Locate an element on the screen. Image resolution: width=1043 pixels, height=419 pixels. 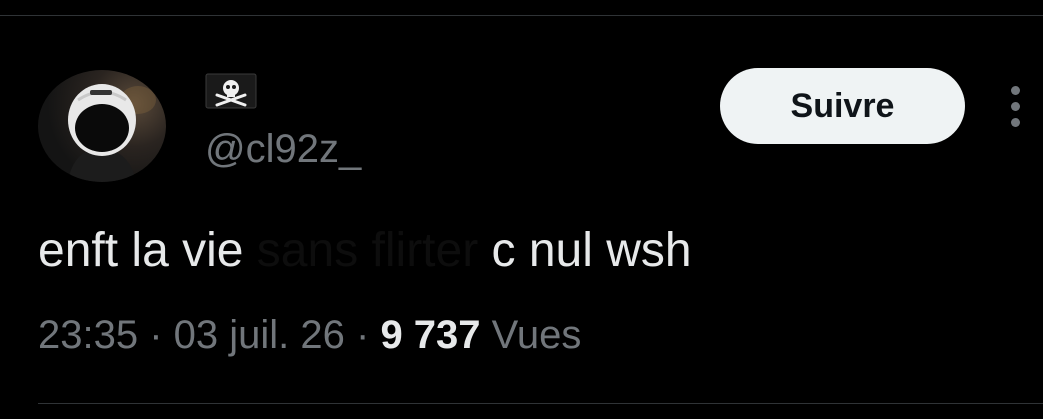
avatar is located at coordinates (102, 126).